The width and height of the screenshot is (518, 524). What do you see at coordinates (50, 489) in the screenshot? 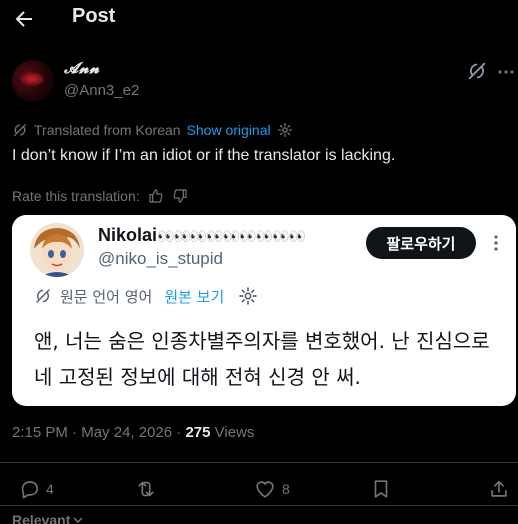
I see `reply-count: 4` at bounding box center [50, 489].